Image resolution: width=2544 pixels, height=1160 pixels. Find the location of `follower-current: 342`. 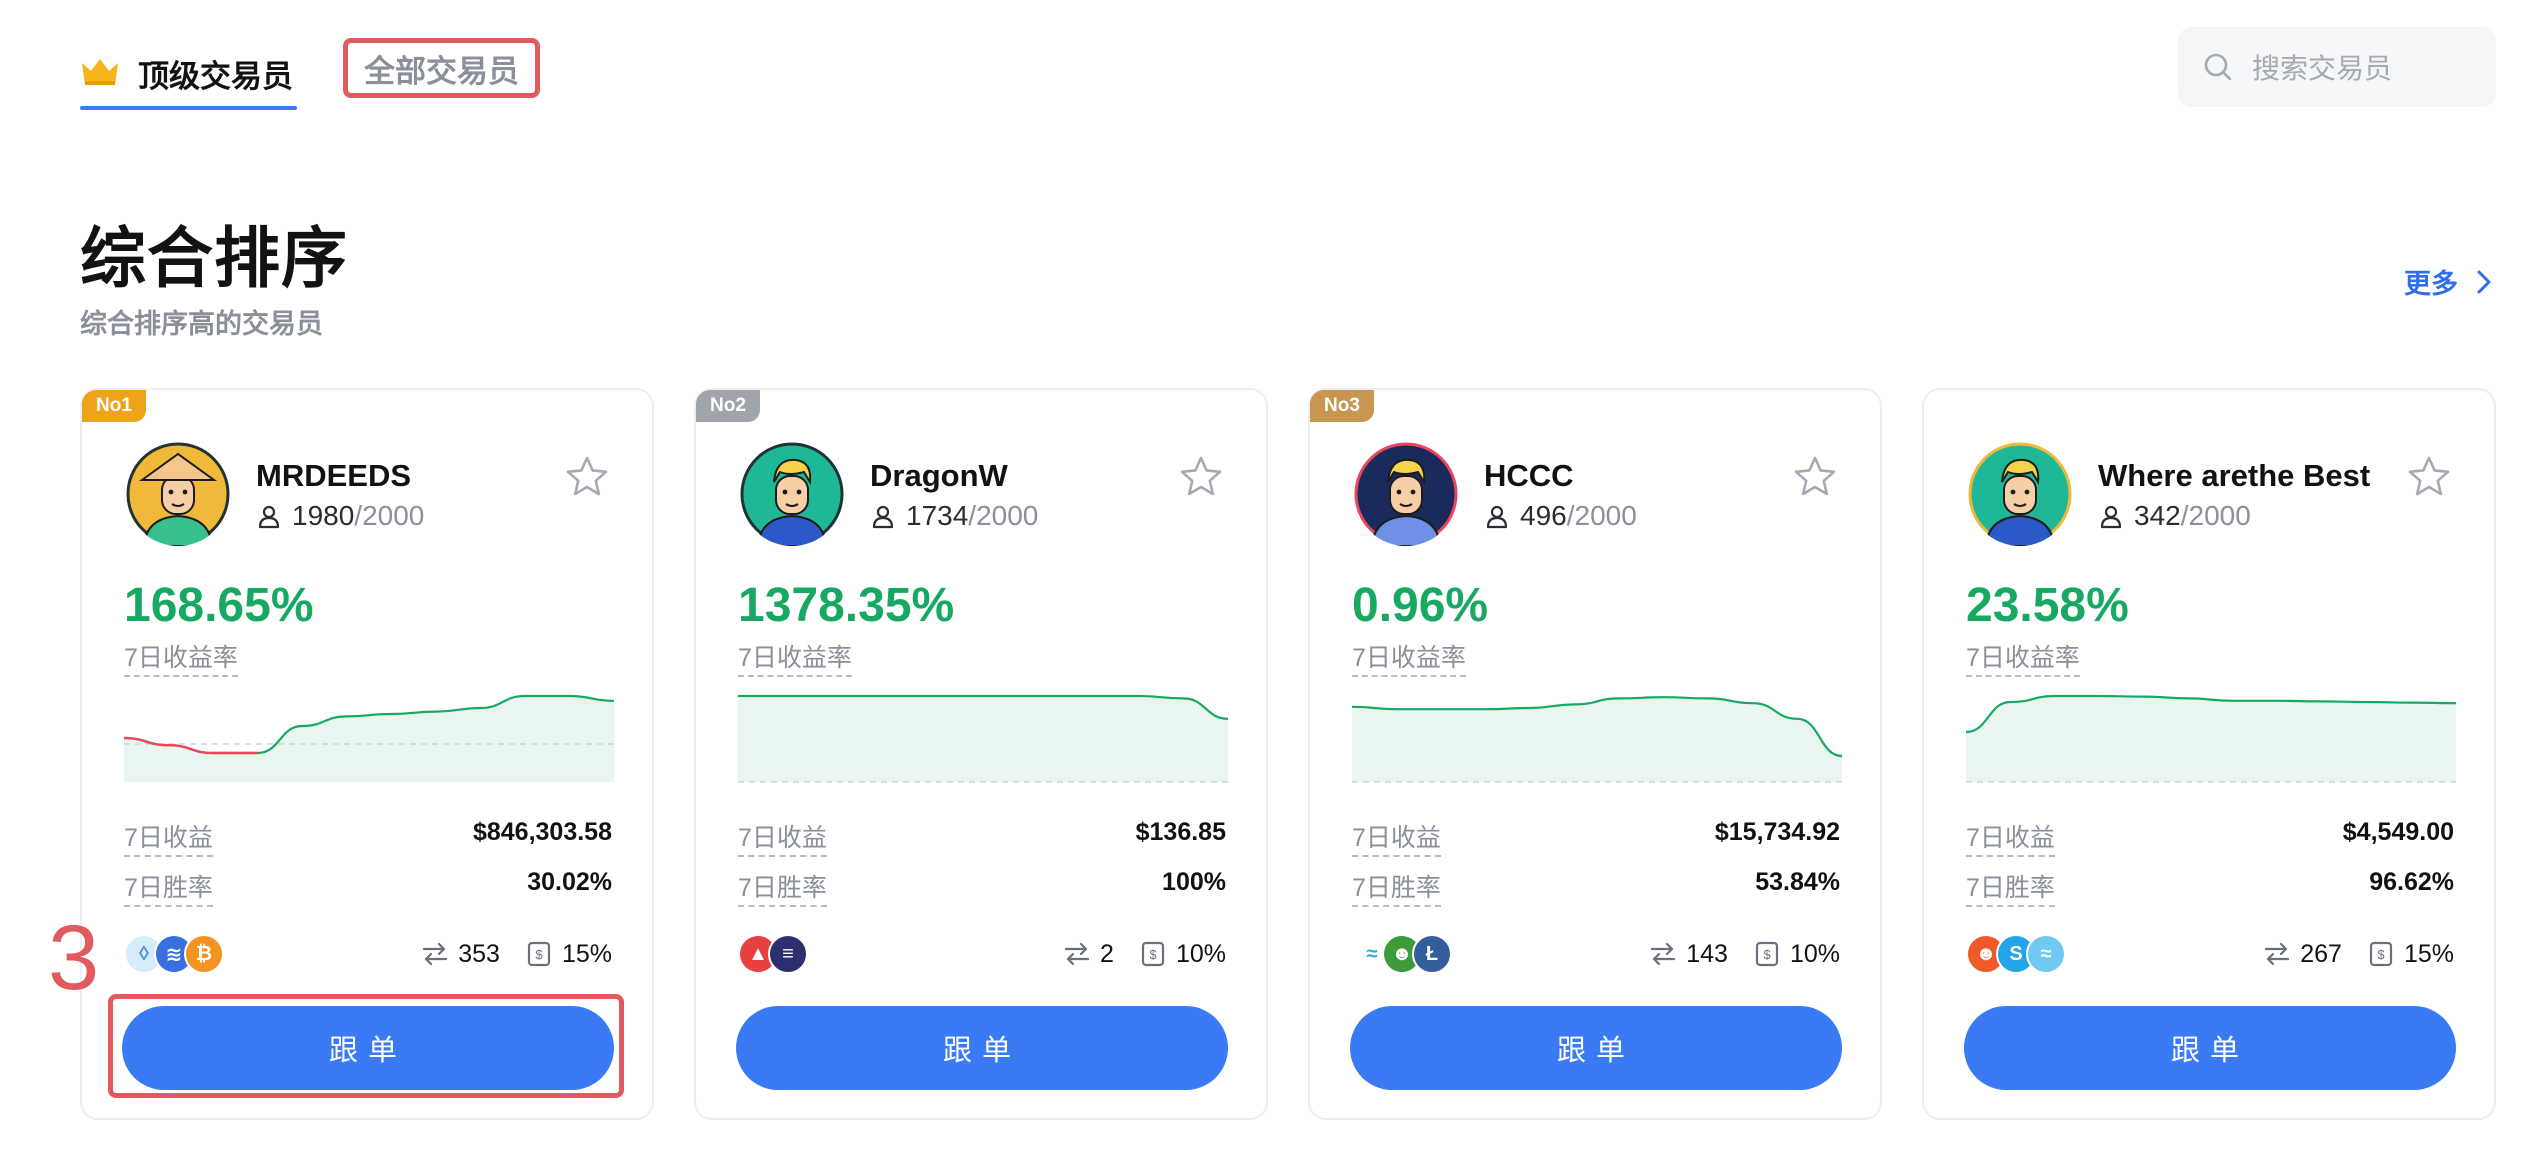

follower-current: 342 is located at coordinates (2157, 515).